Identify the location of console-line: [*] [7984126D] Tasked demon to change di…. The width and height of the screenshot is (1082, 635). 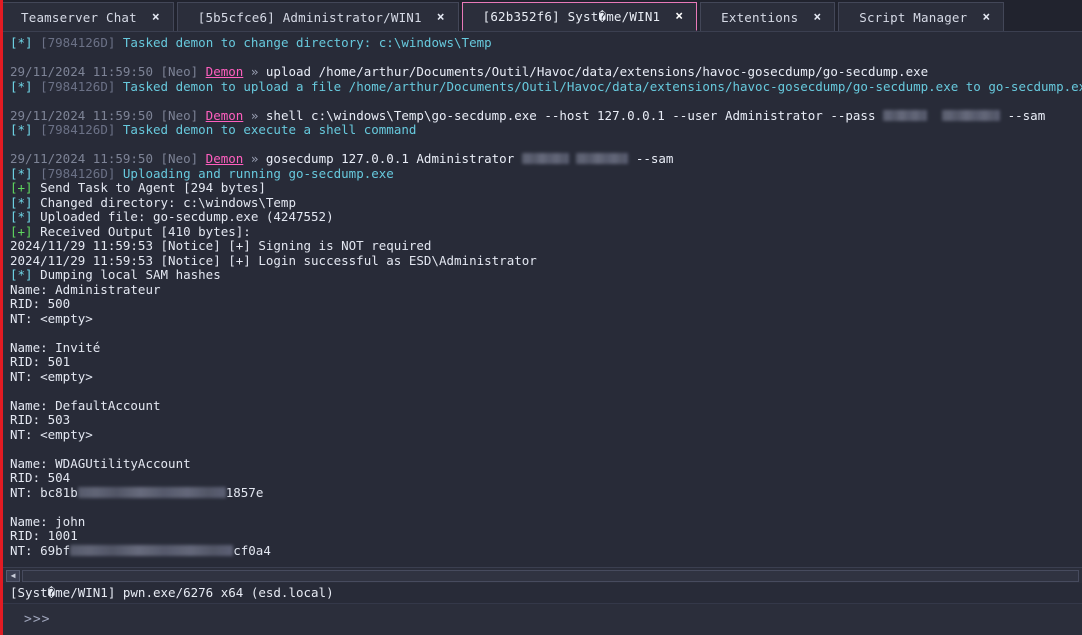
(251, 42).